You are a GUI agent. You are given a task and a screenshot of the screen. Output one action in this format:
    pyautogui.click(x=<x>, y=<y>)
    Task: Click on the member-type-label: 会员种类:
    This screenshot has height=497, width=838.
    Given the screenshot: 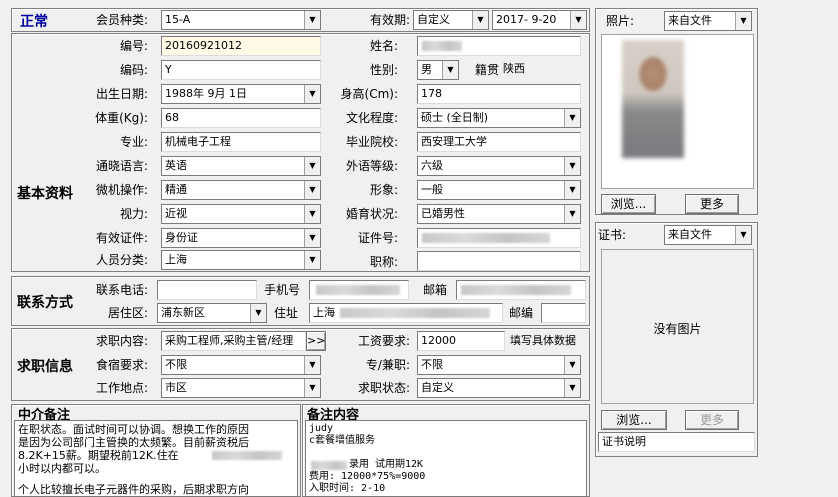 What is the action you would take?
    pyautogui.click(x=121, y=20)
    